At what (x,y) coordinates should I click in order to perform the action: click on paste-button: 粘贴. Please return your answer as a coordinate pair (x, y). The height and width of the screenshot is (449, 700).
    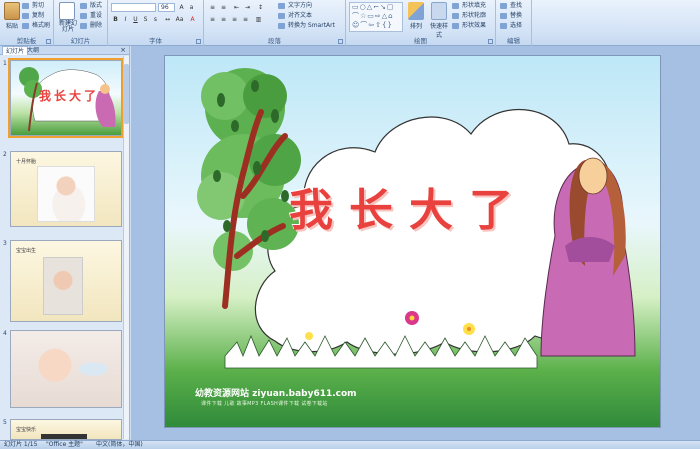
    Looking at the image, I should click on (12, 16).